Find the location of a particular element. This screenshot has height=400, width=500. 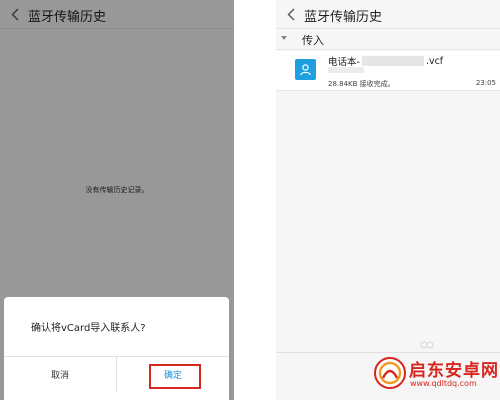

page-title: 蓝牙传输历史 is located at coordinates (343, 17).